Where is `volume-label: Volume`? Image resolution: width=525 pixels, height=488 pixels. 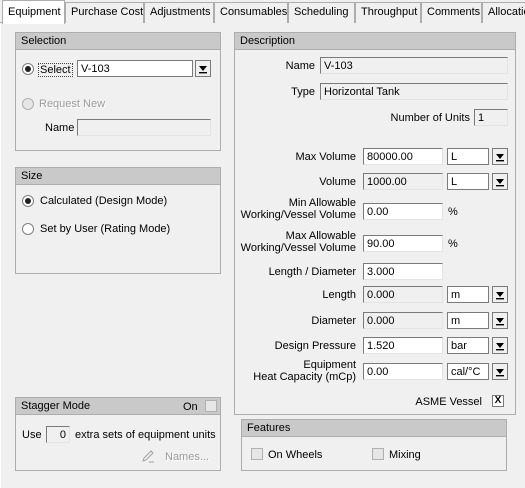
volume-label: Volume is located at coordinates (337, 182).